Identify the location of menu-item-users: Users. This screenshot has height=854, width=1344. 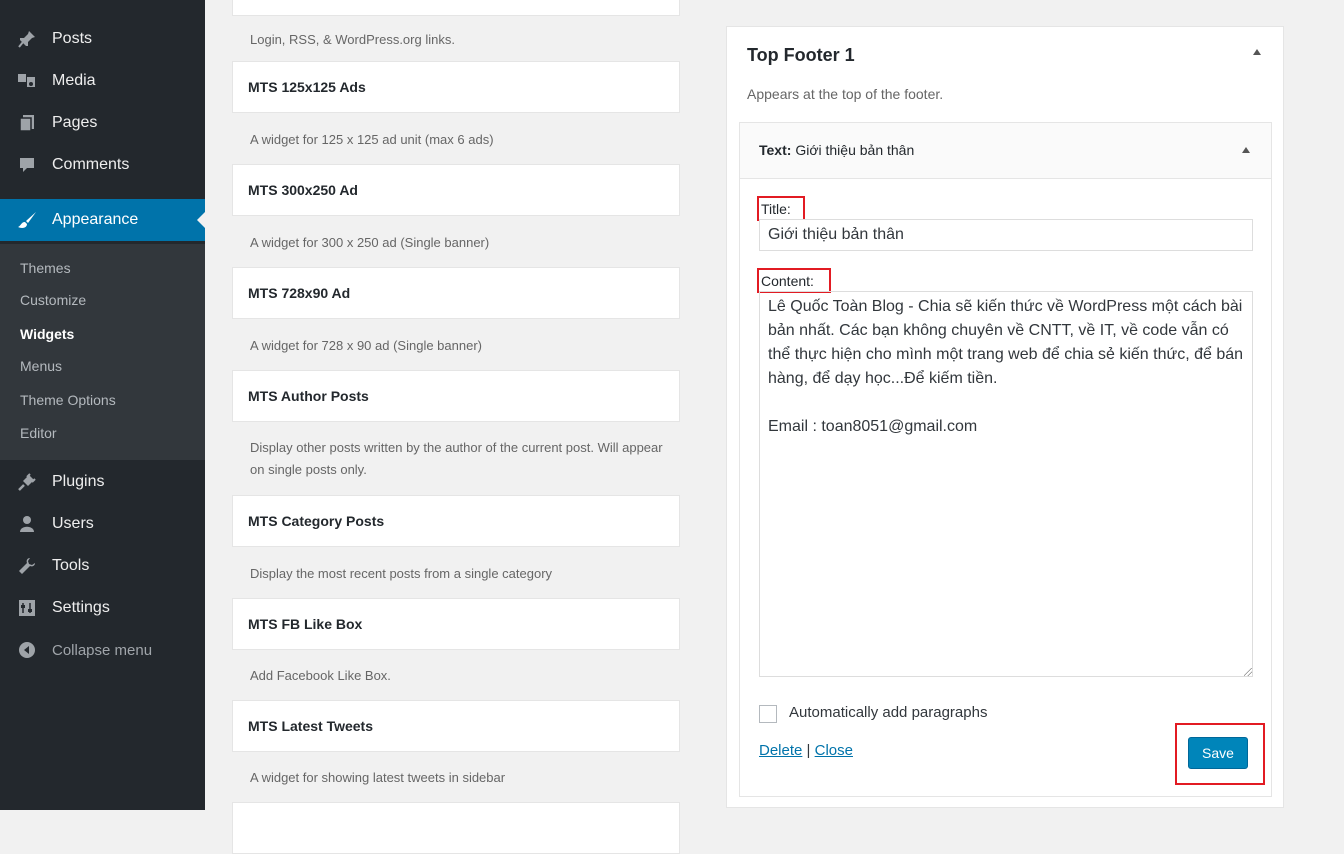
(102, 524).